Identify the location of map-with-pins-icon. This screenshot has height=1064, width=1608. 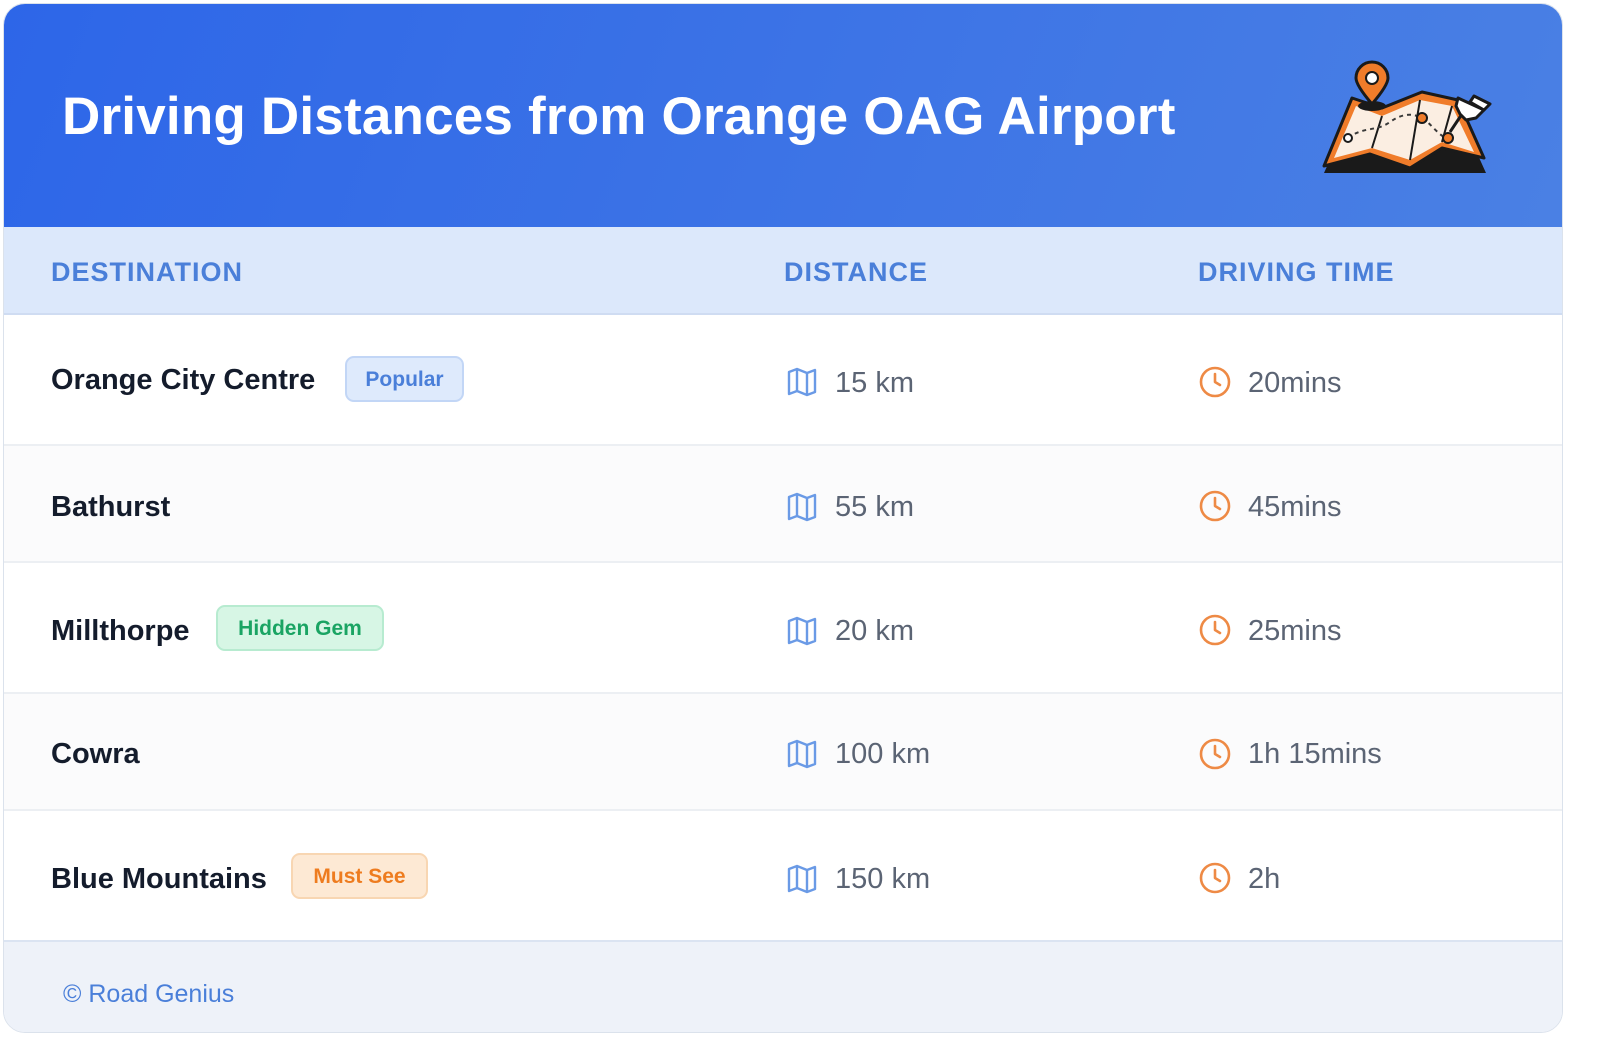
(1407, 116).